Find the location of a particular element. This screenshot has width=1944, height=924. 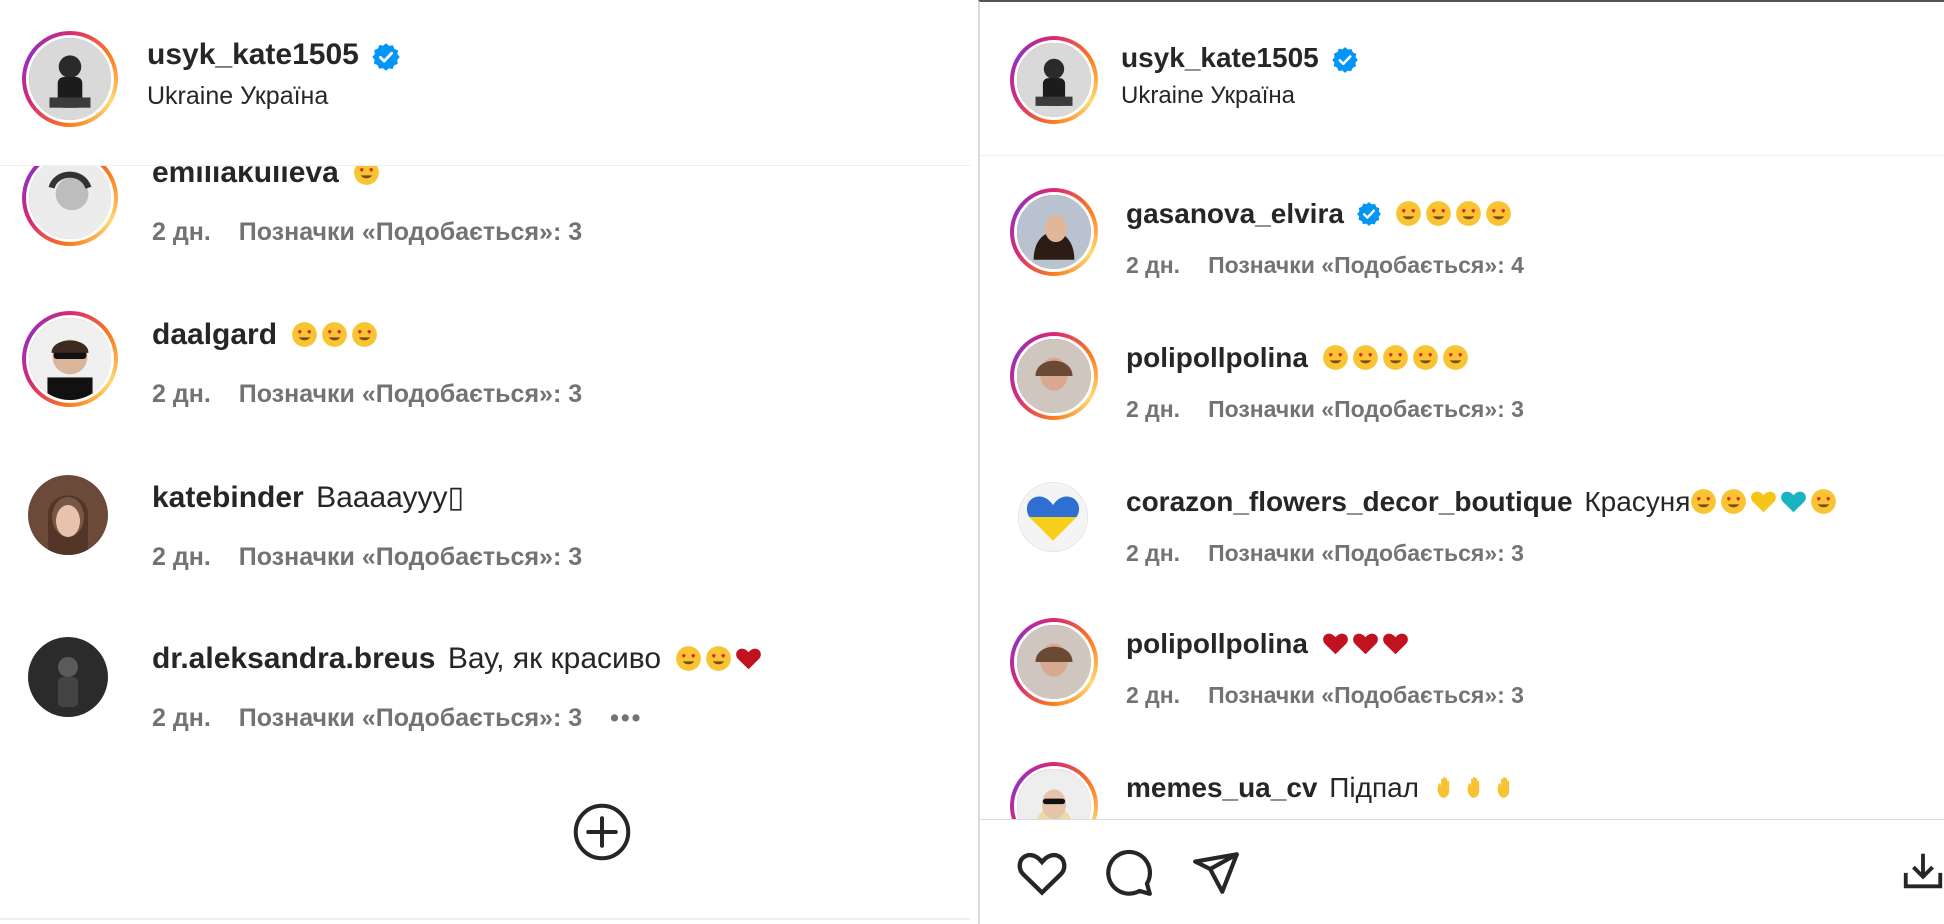

comment-text-block: daalgard 2 дн. Позначки «Подобається»: 3 is located at coordinates (367, 363).